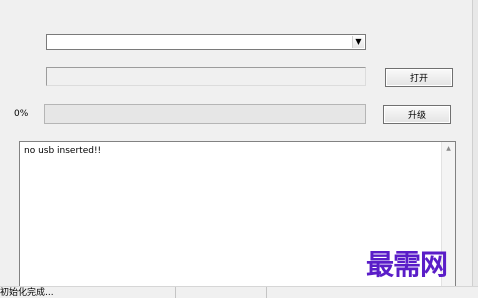 The height and width of the screenshot is (298, 478). Describe the element at coordinates (205, 114) in the screenshot. I see `upgrade-progress-bar` at that location.